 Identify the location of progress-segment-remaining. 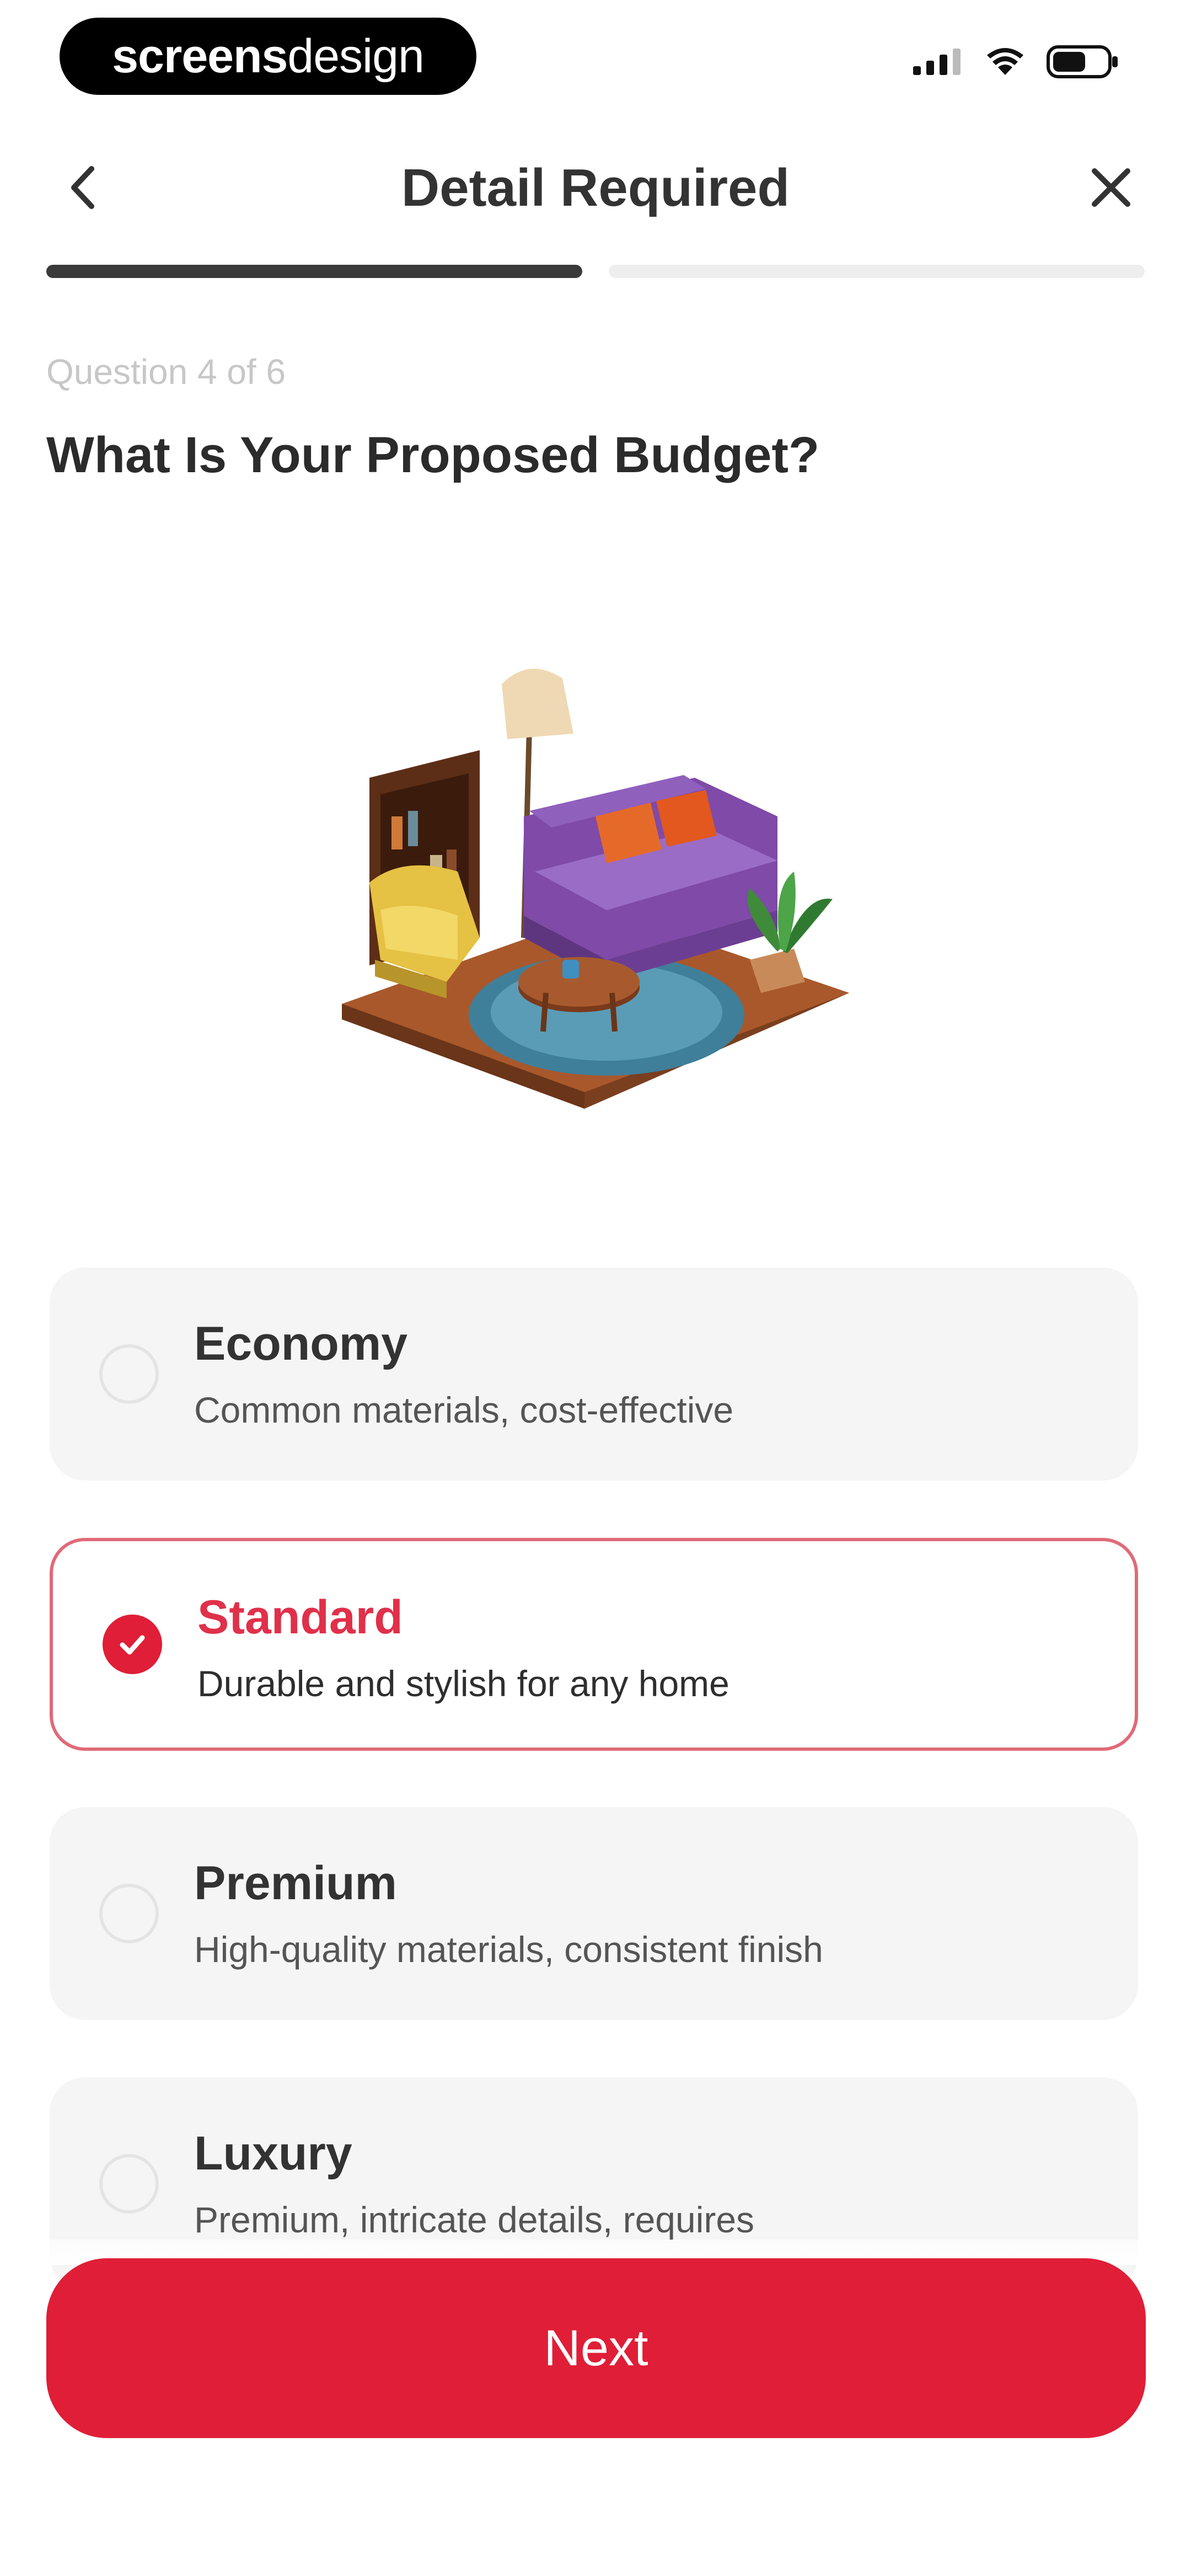
(877, 271).